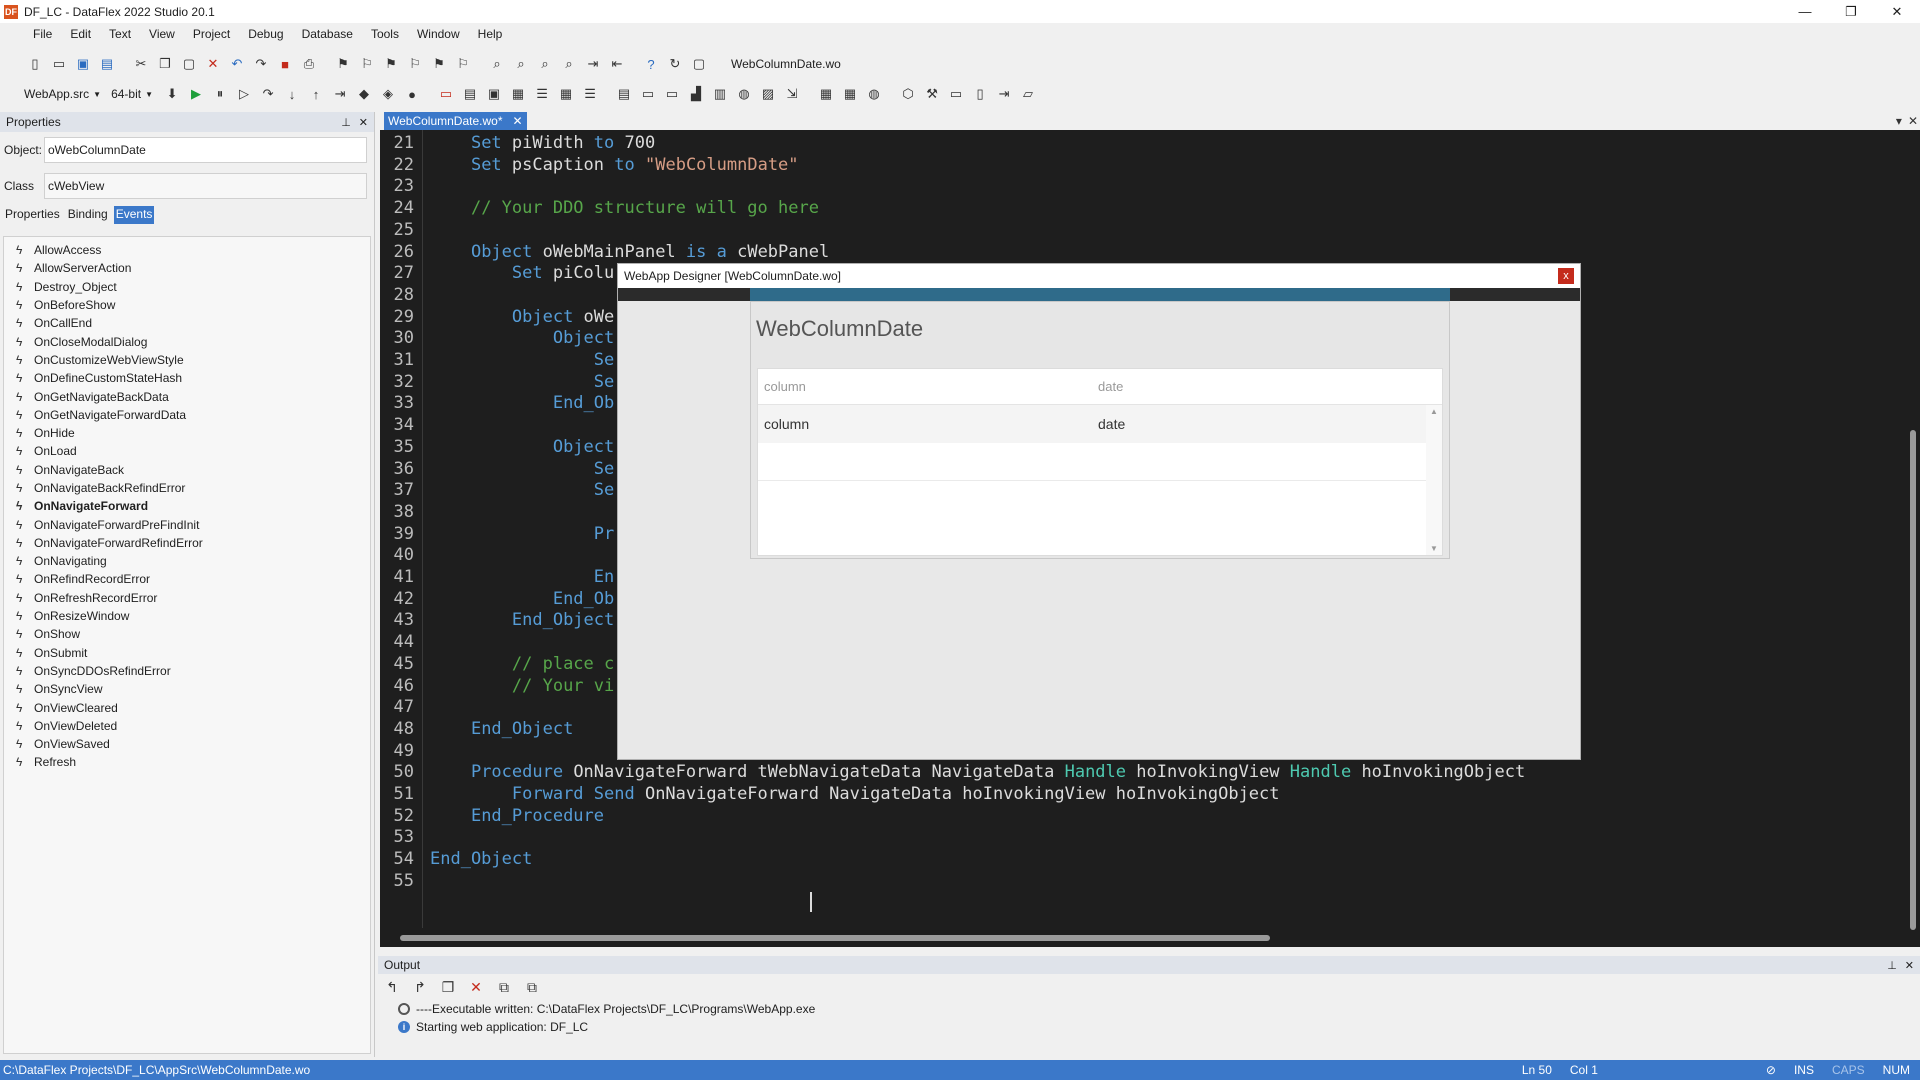 The width and height of the screenshot is (1920, 1080). I want to click on tab-list-icon: ▾, so click(1899, 121).